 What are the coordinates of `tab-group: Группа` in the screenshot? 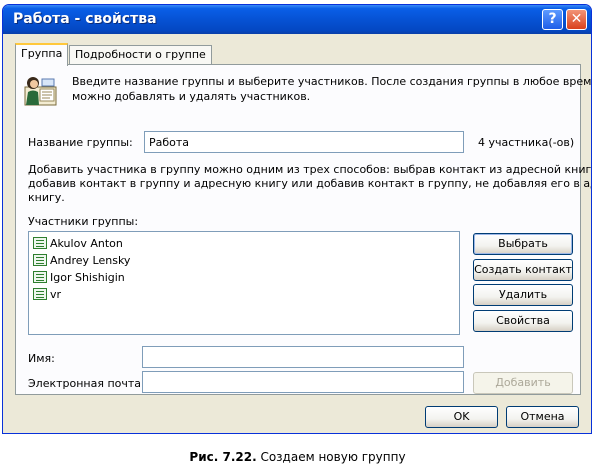 It's located at (42, 54).